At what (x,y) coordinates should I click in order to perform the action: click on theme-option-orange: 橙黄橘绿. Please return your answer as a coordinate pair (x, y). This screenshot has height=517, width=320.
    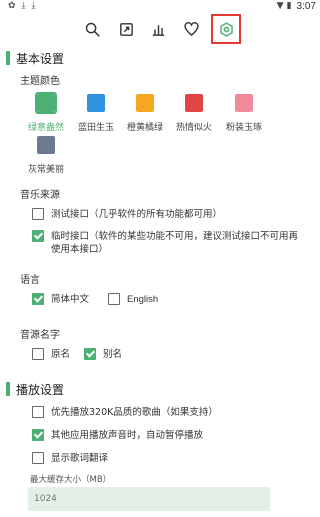
    Looking at the image, I should click on (145, 114).